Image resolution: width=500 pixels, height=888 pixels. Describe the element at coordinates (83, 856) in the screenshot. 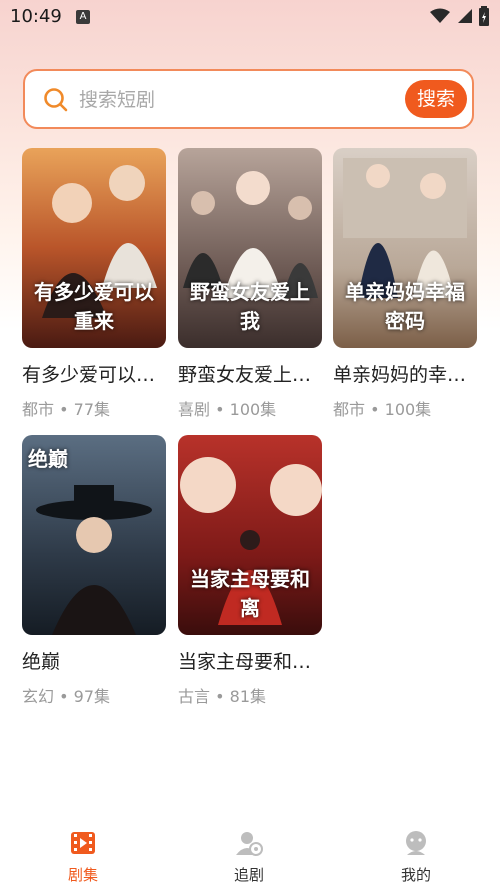

I see `tab-dramas: 剧集` at that location.